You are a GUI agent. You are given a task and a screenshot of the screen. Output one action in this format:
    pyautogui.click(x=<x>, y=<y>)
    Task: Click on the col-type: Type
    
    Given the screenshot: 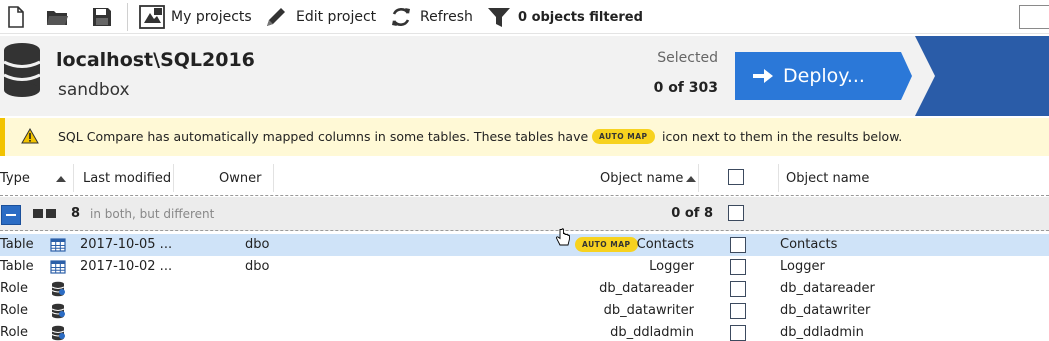 What is the action you would take?
    pyautogui.click(x=33, y=178)
    